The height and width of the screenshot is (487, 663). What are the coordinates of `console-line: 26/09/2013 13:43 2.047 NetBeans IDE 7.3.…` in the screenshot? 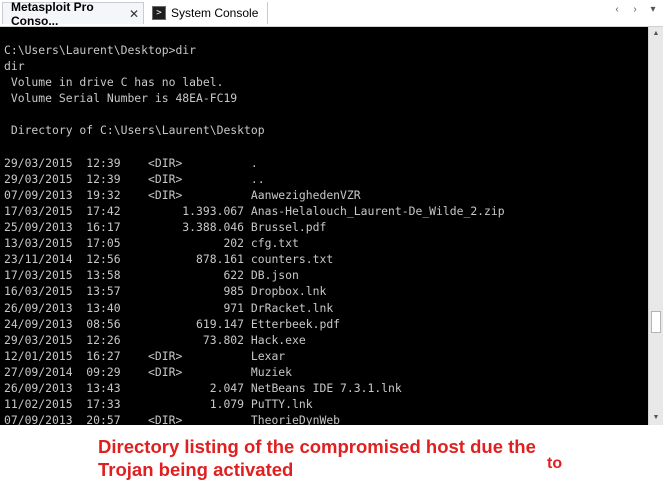 It's located at (203, 387).